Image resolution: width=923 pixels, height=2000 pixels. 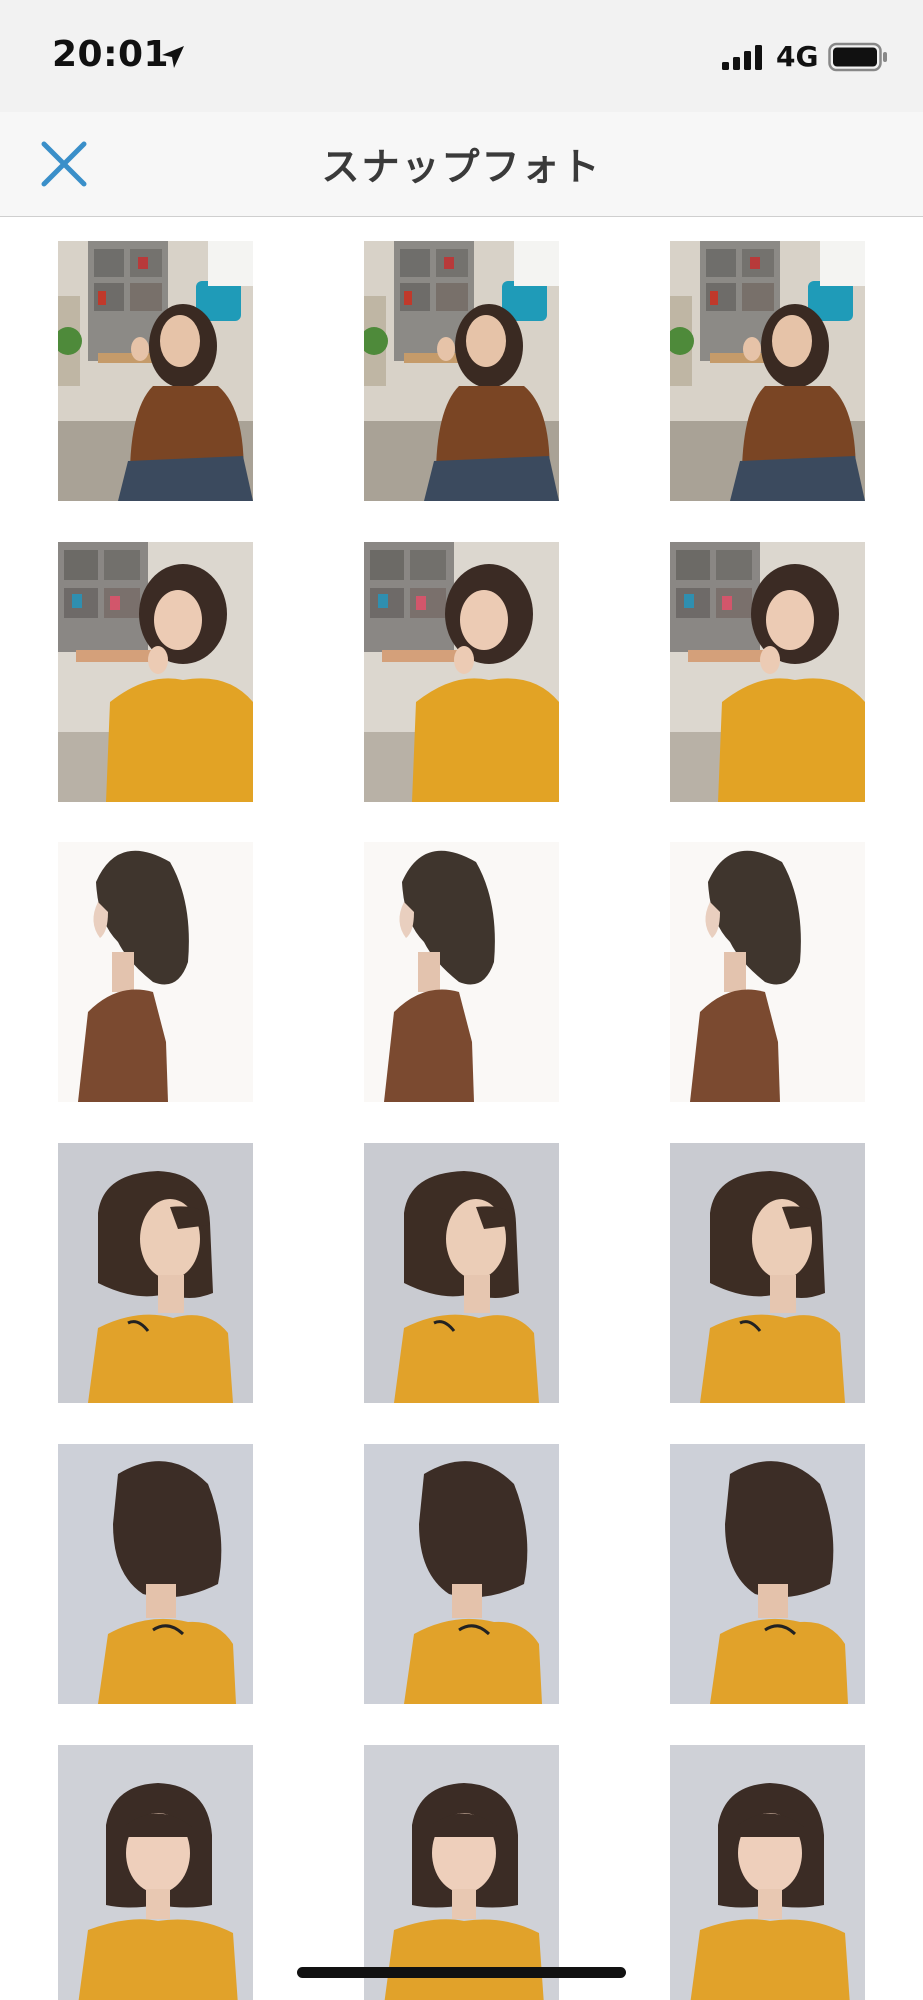 I want to click on signal-bars-icon, so click(x=742, y=57).